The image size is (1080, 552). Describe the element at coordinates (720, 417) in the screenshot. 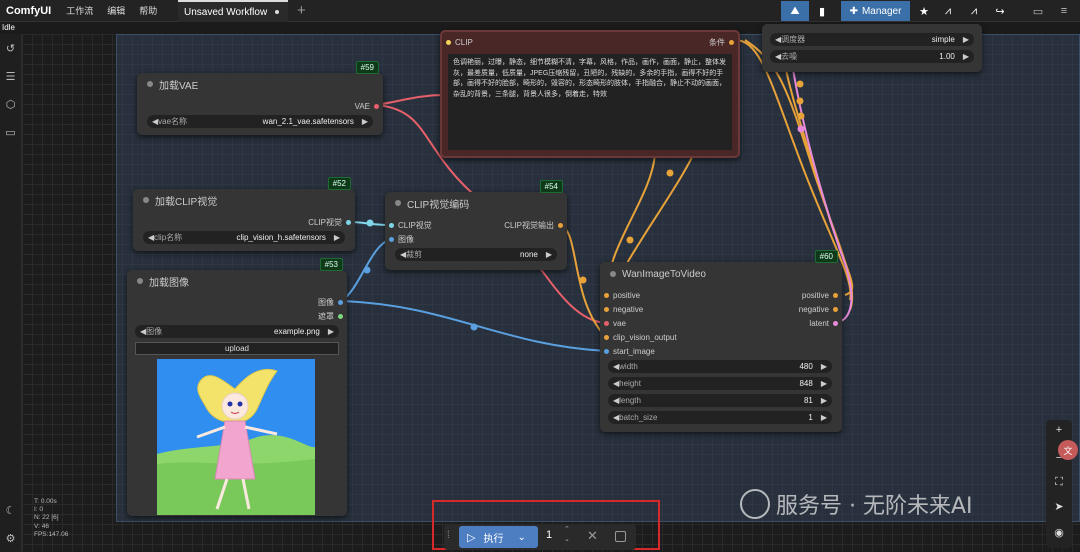

I see `batch-size-widget: ◀ batch_size 1 ▶` at that location.